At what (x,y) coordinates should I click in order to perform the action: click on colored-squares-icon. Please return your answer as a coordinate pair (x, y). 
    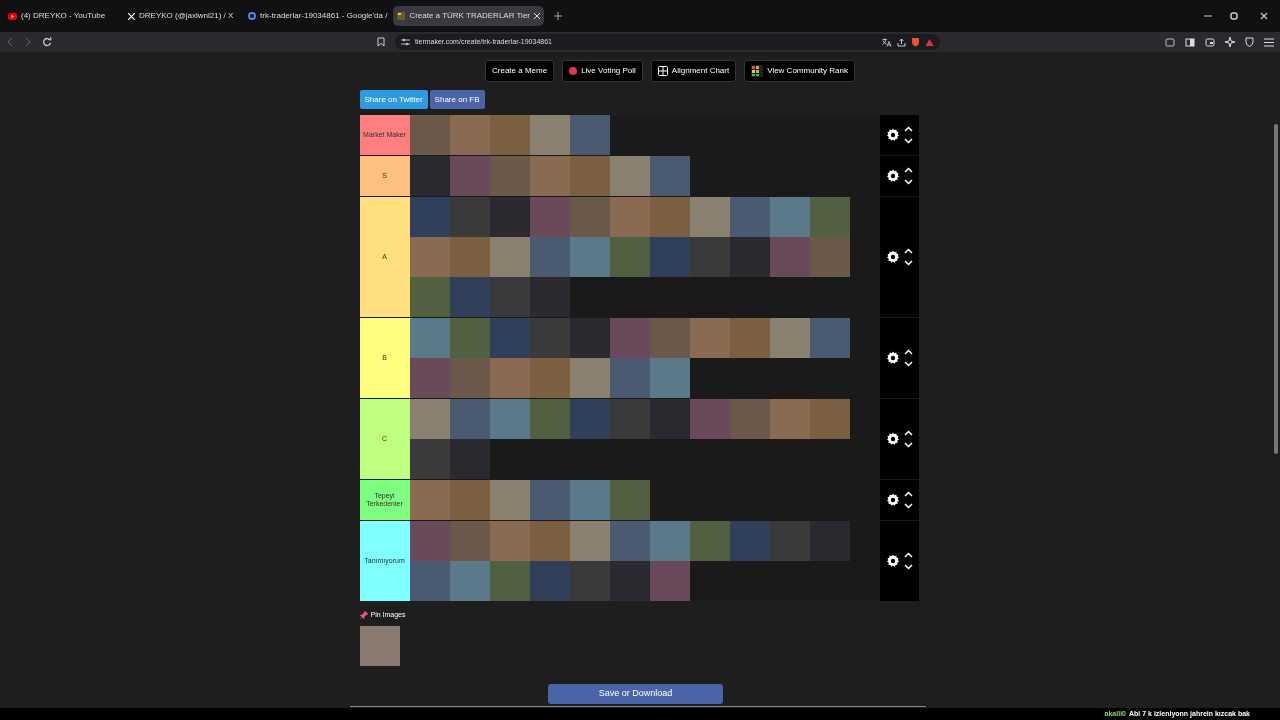
    Looking at the image, I should click on (757, 71).